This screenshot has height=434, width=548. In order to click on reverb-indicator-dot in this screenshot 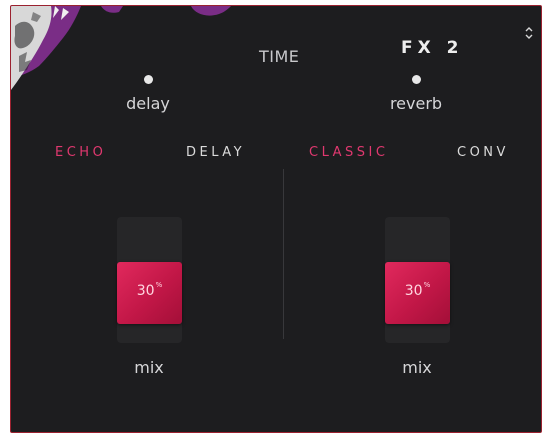, I will do `click(416, 79)`.